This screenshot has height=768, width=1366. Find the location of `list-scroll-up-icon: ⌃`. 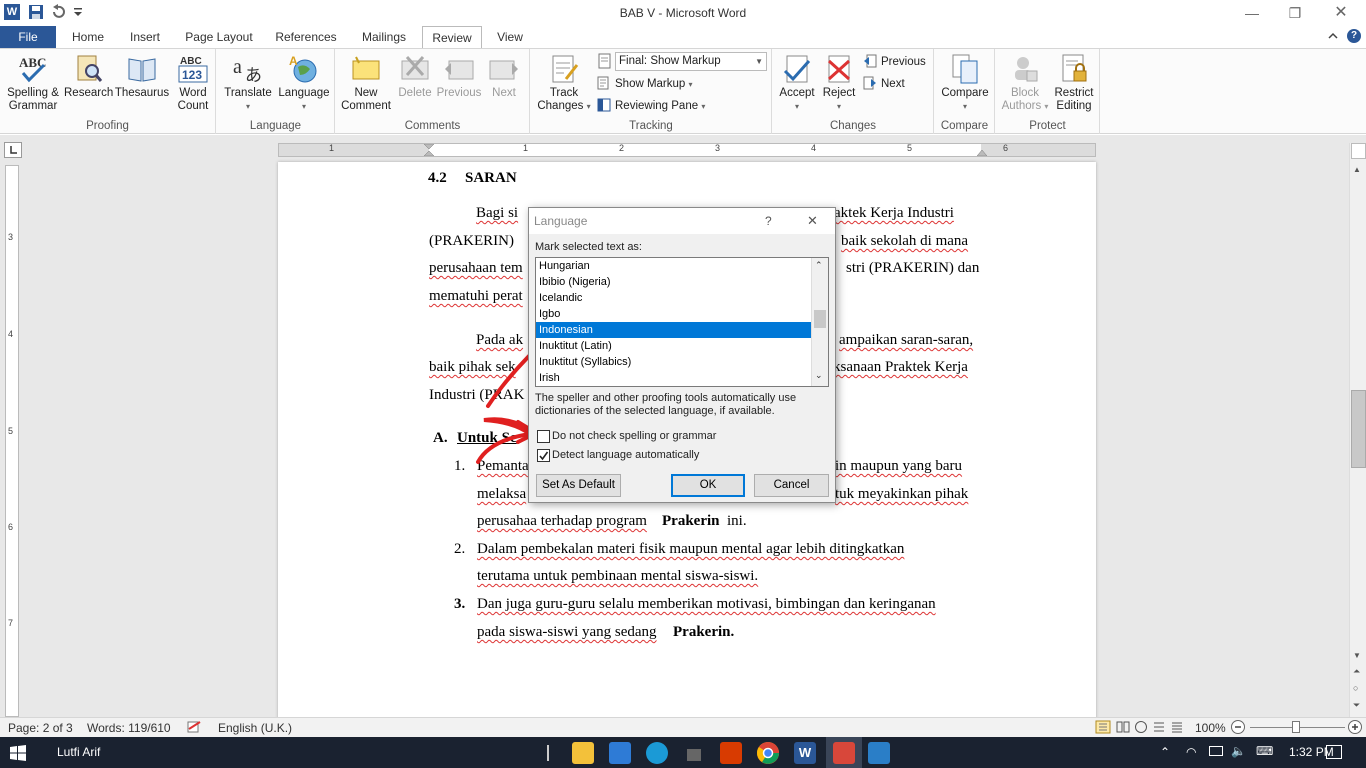

list-scroll-up-icon: ⌃ is located at coordinates (819, 265).